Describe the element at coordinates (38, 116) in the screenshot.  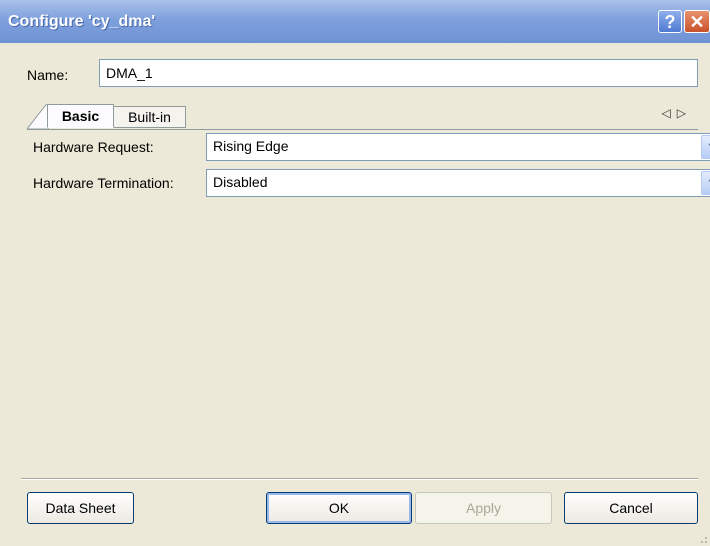
I see `tab-basic-edge` at that location.